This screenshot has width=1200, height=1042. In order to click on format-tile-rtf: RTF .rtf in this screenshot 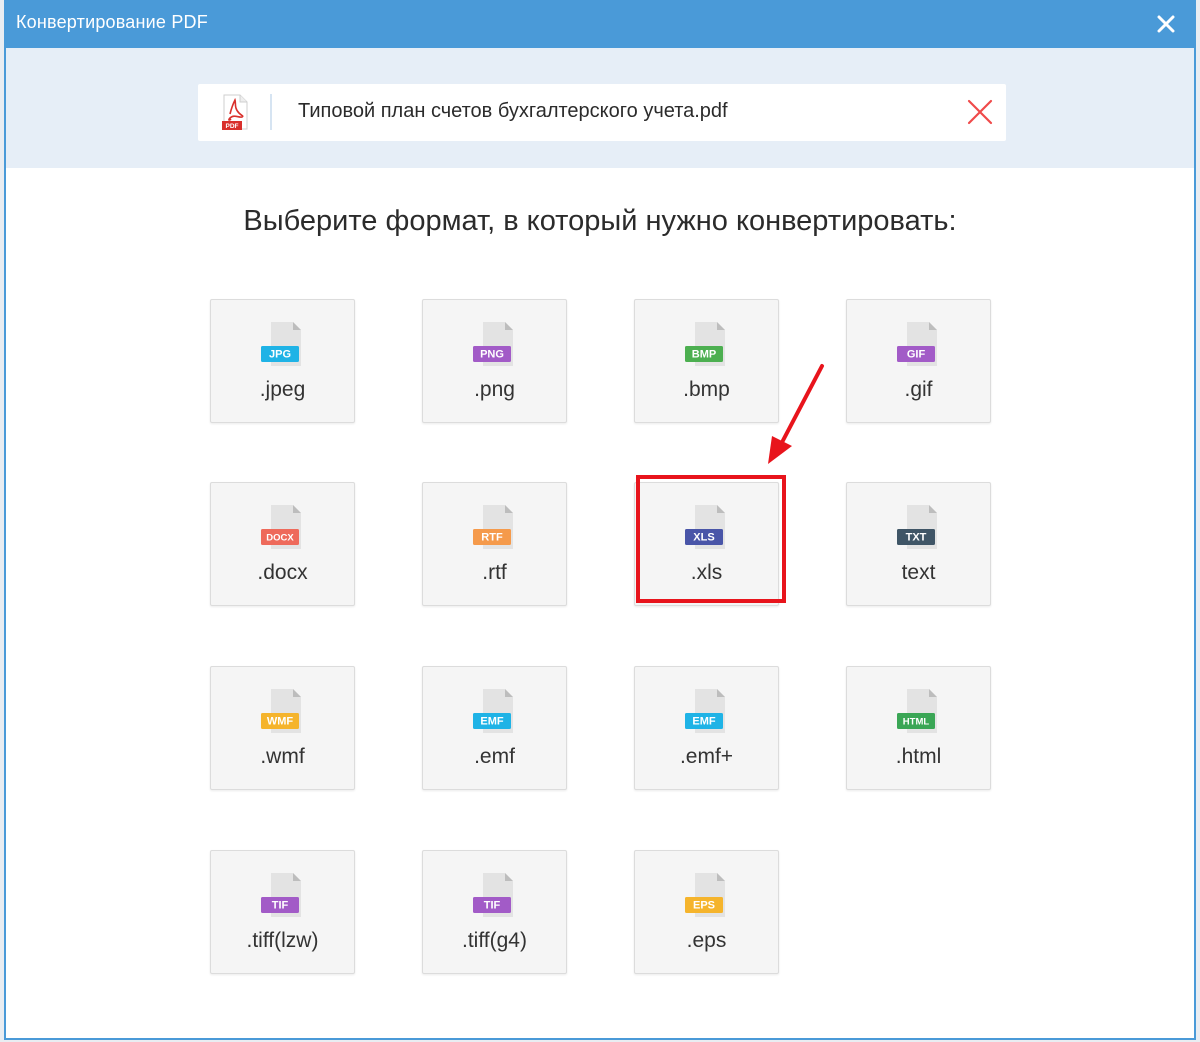, I will do `click(494, 544)`.